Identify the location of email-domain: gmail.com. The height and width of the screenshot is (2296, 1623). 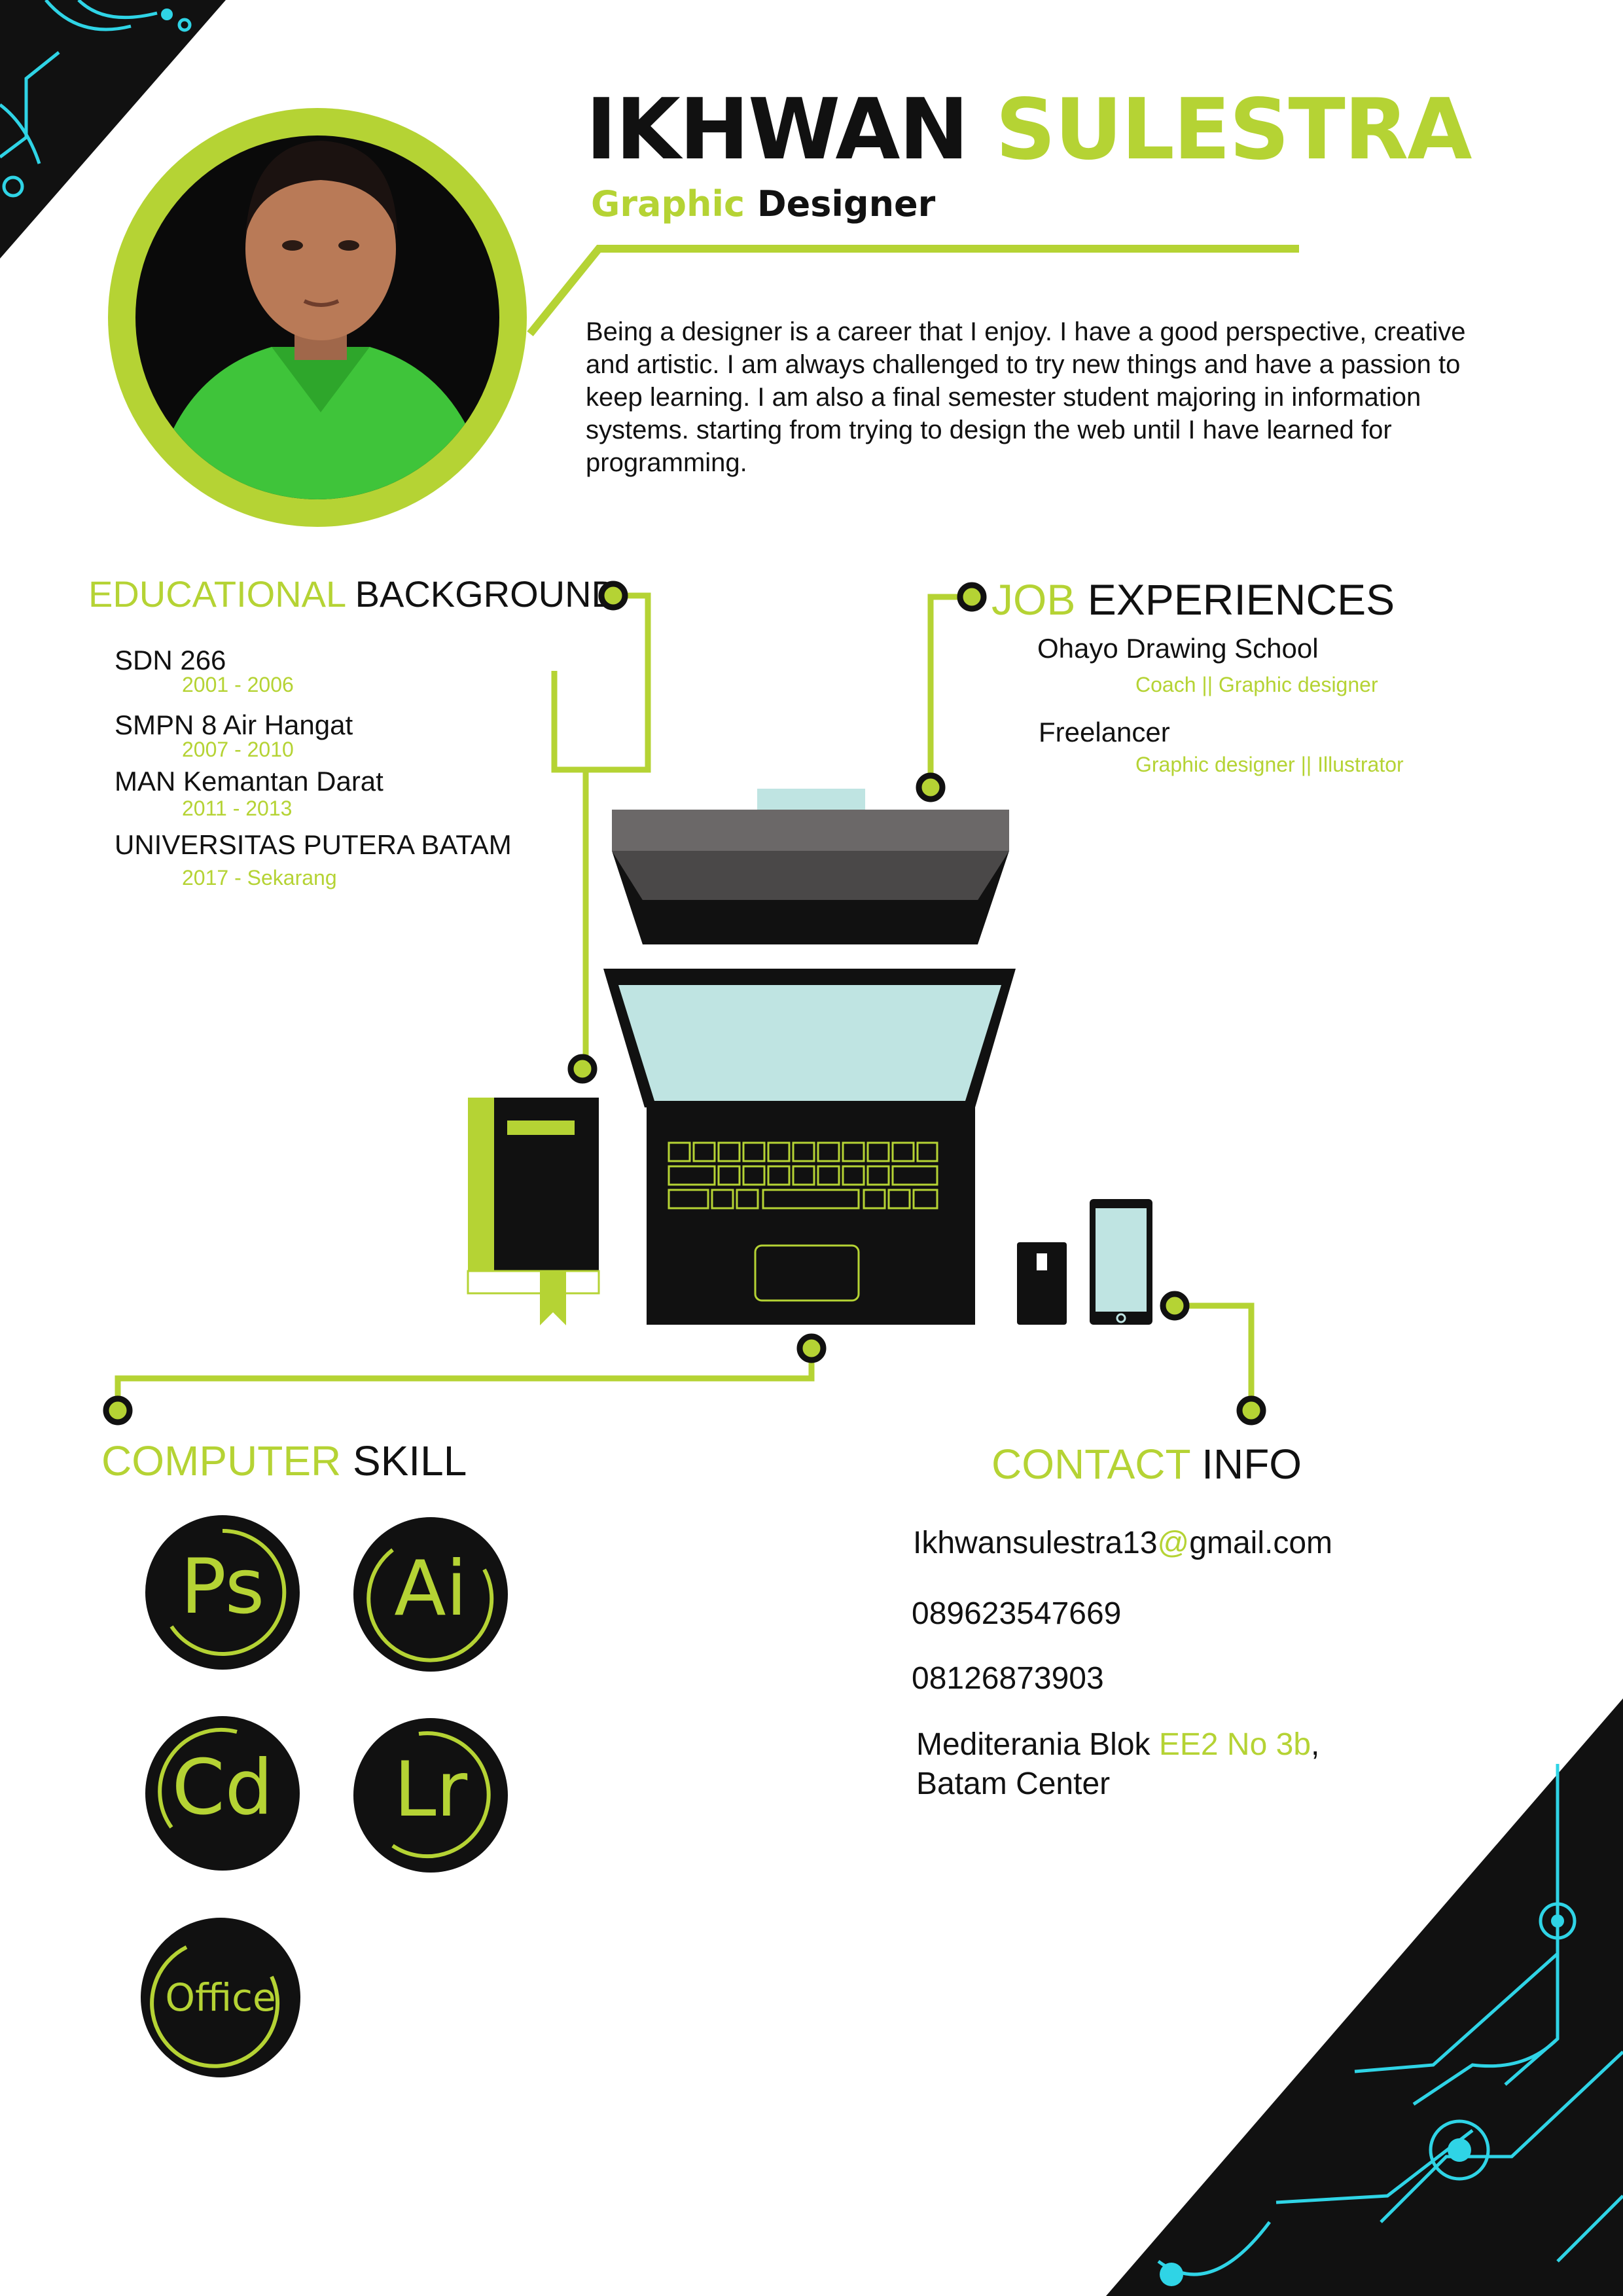
(1261, 1543).